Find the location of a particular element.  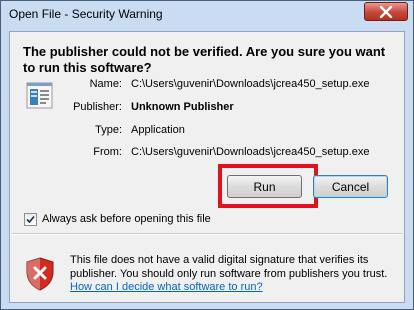

close-icon is located at coordinates (386, 11).